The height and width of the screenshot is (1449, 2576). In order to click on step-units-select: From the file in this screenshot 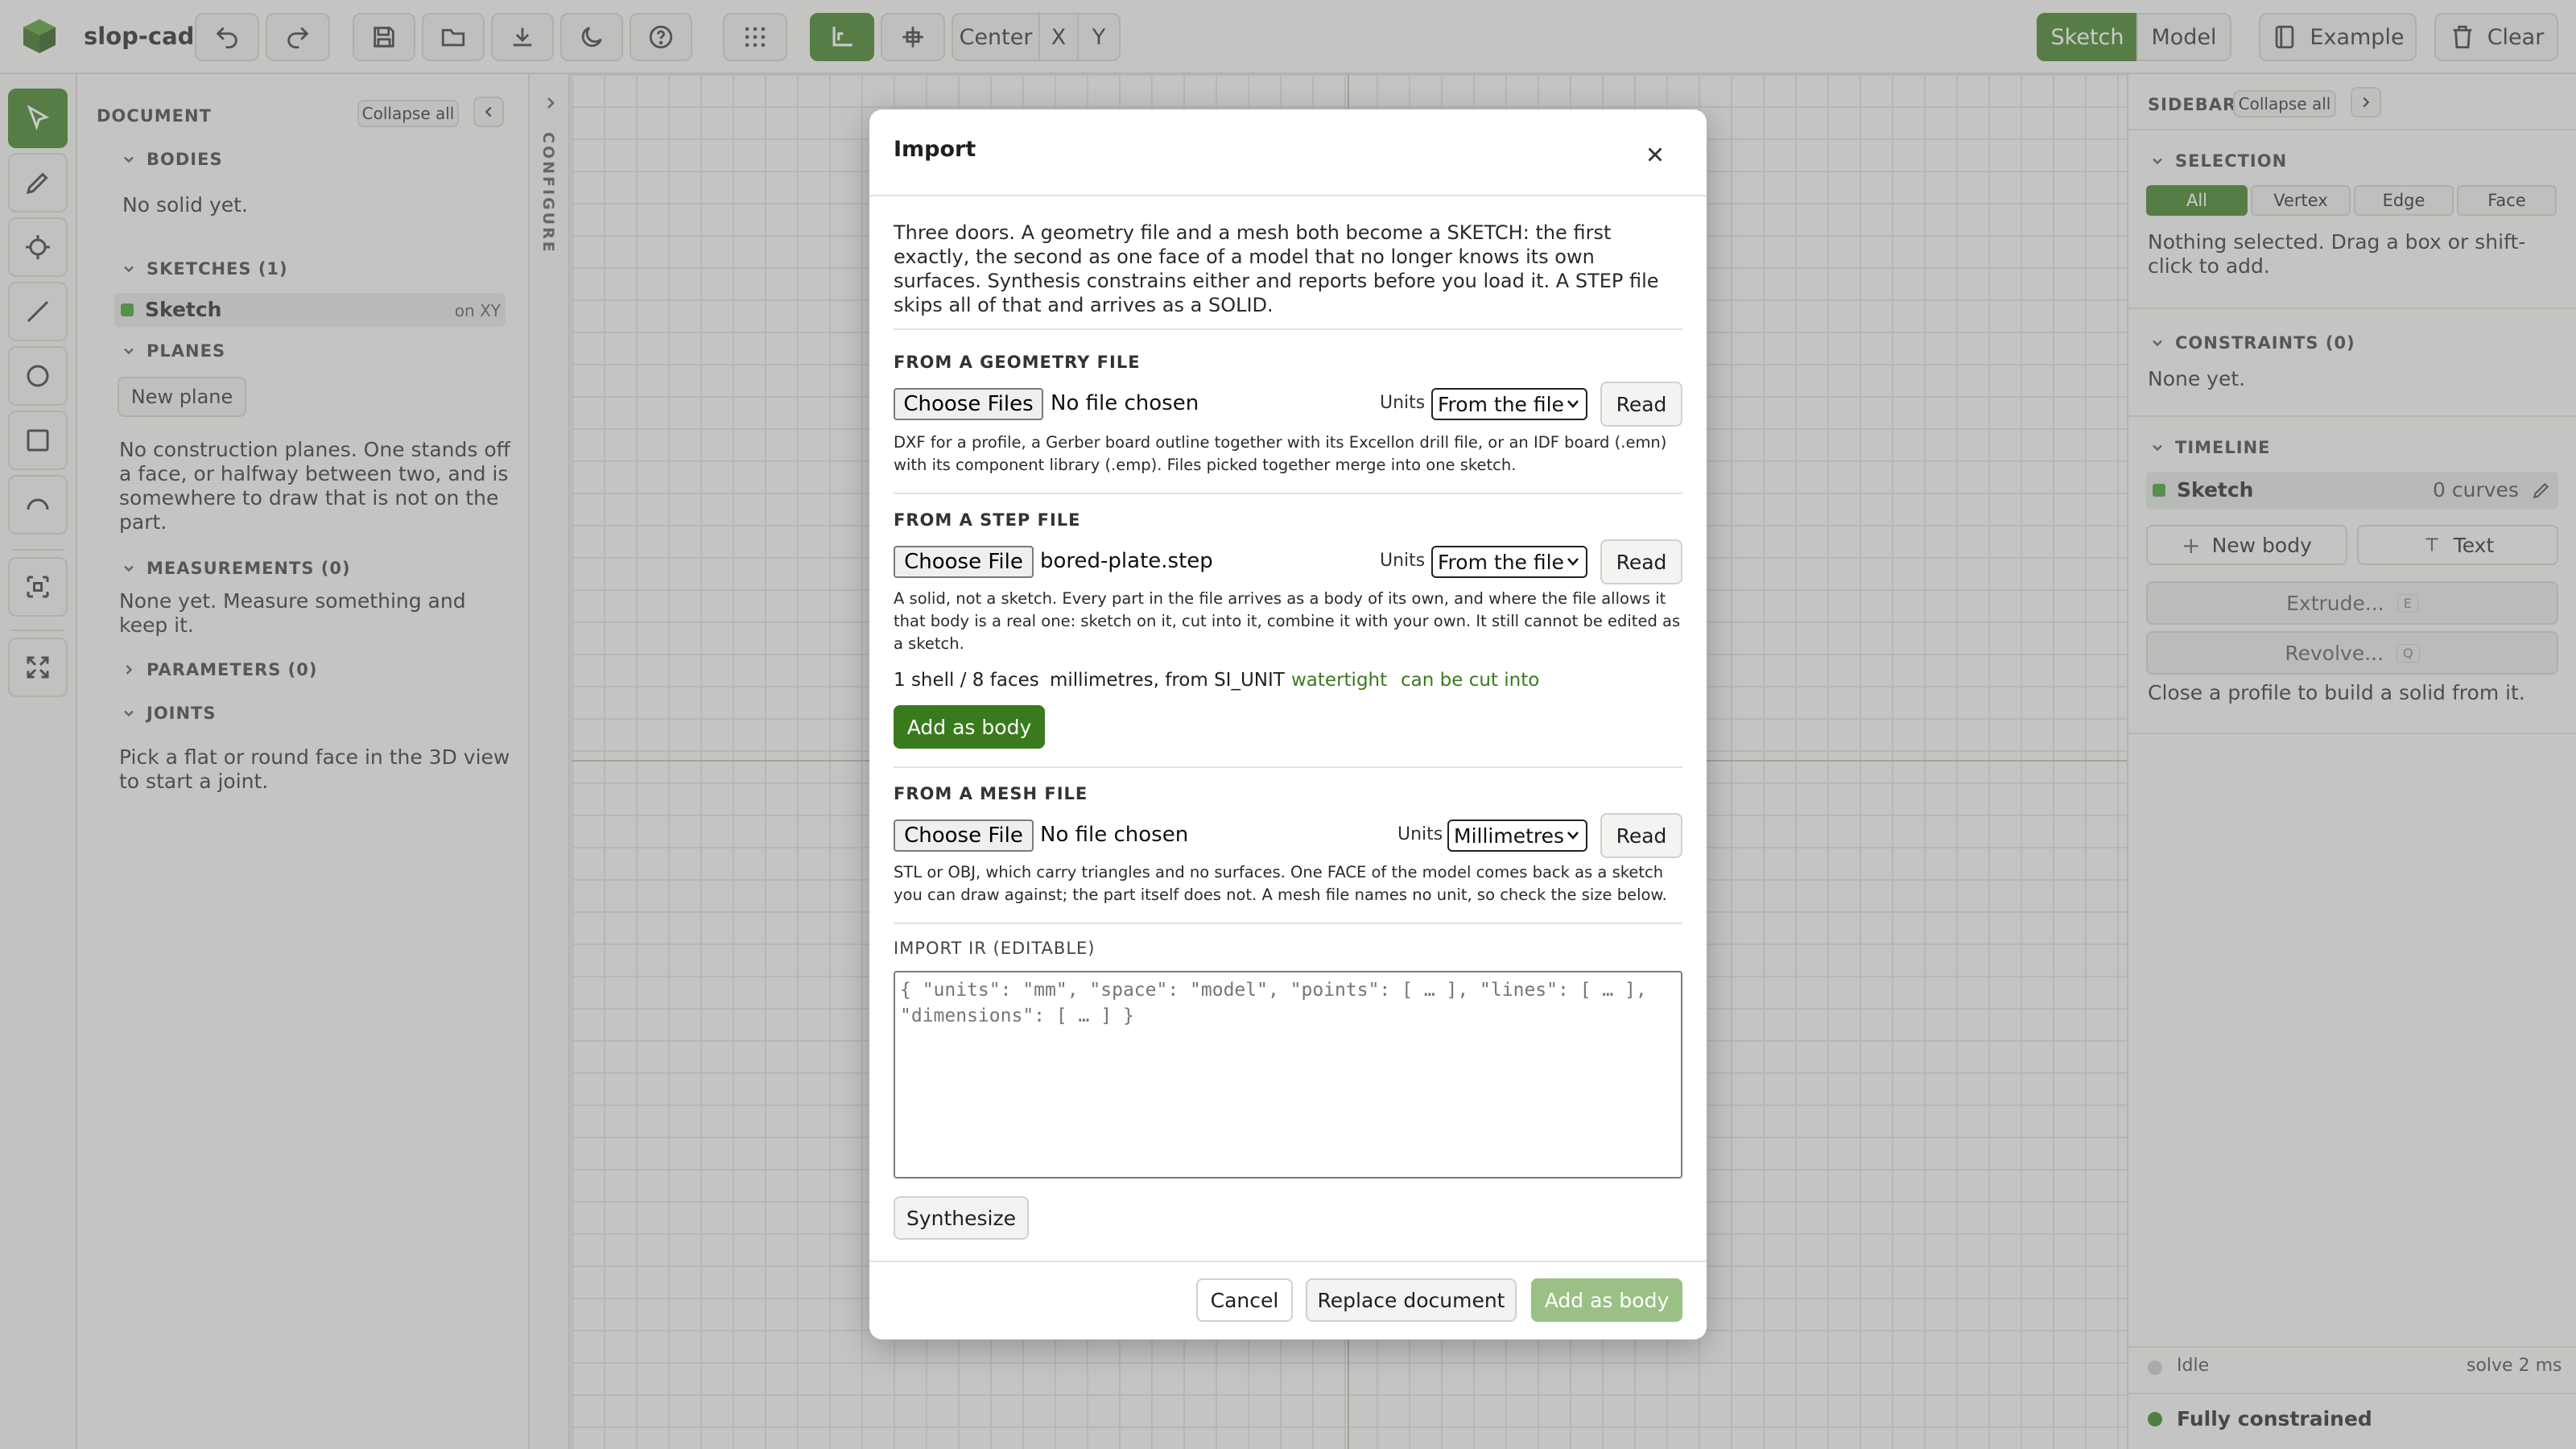, I will do `click(1509, 562)`.